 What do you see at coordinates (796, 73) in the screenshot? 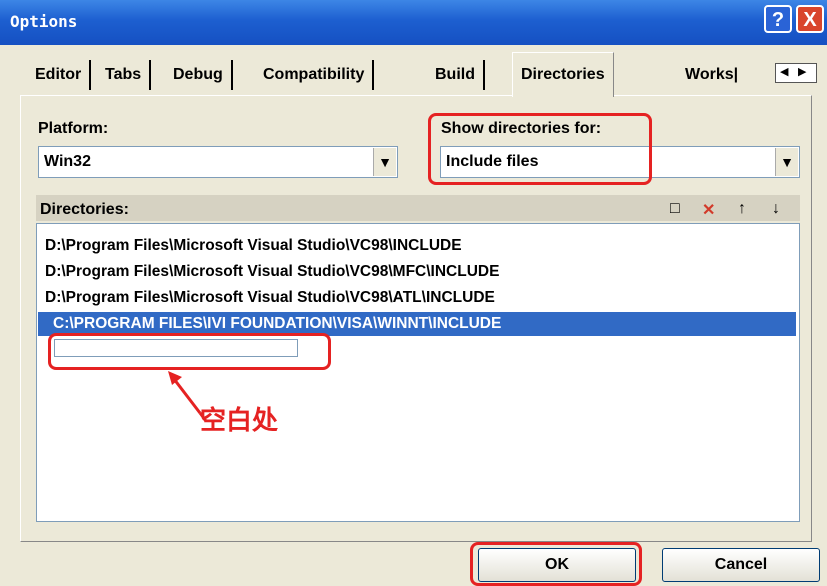
I see `tab-scroll-arrows: ◀ ▶` at bounding box center [796, 73].